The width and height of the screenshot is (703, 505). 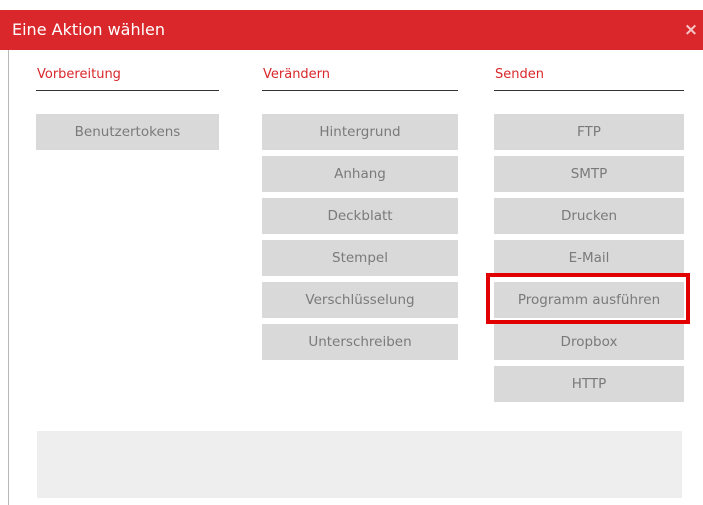 What do you see at coordinates (359, 464) in the screenshot?
I see `description-panel` at bounding box center [359, 464].